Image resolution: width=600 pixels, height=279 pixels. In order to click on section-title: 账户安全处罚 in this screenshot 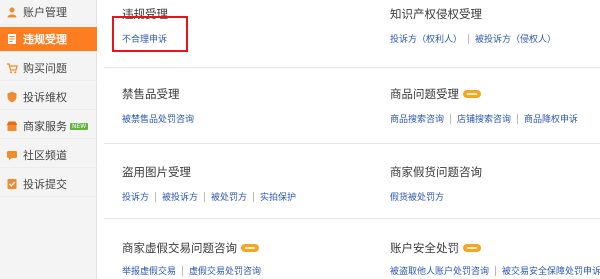, I will do `click(424, 248)`.